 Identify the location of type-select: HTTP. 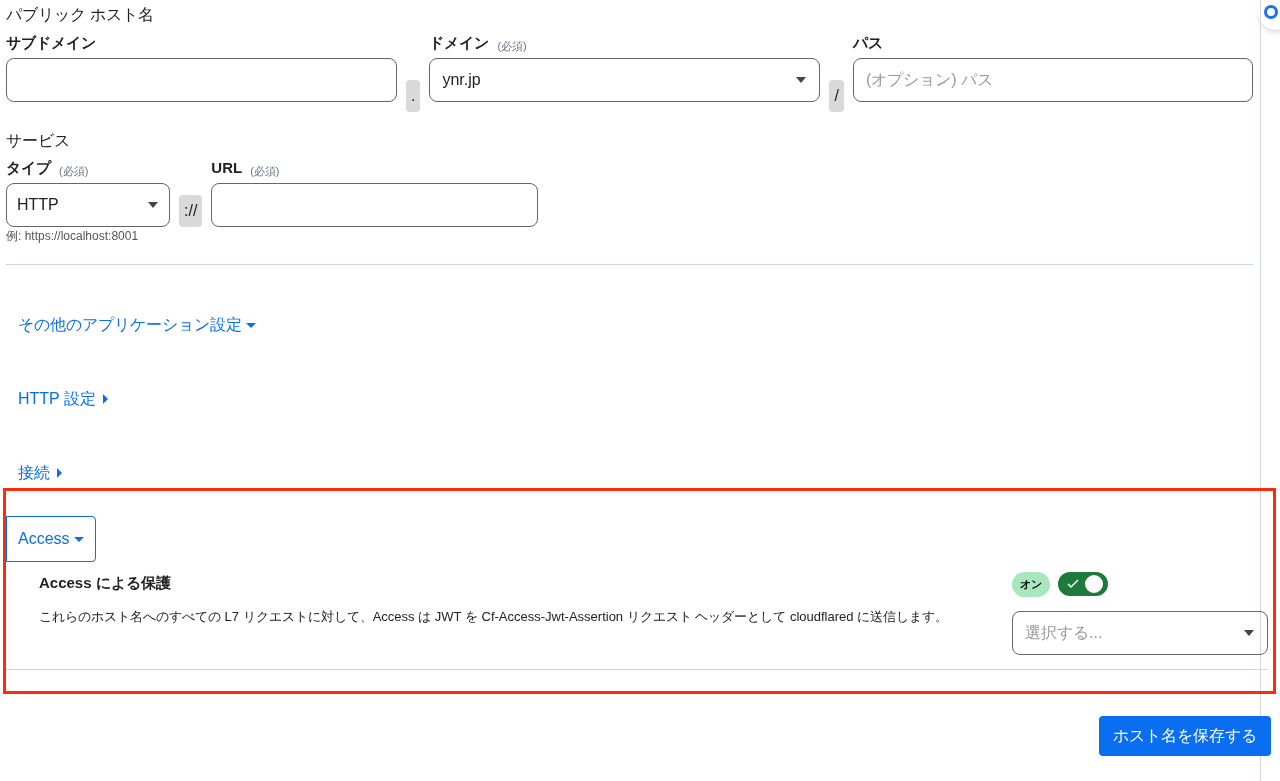
(88, 205).